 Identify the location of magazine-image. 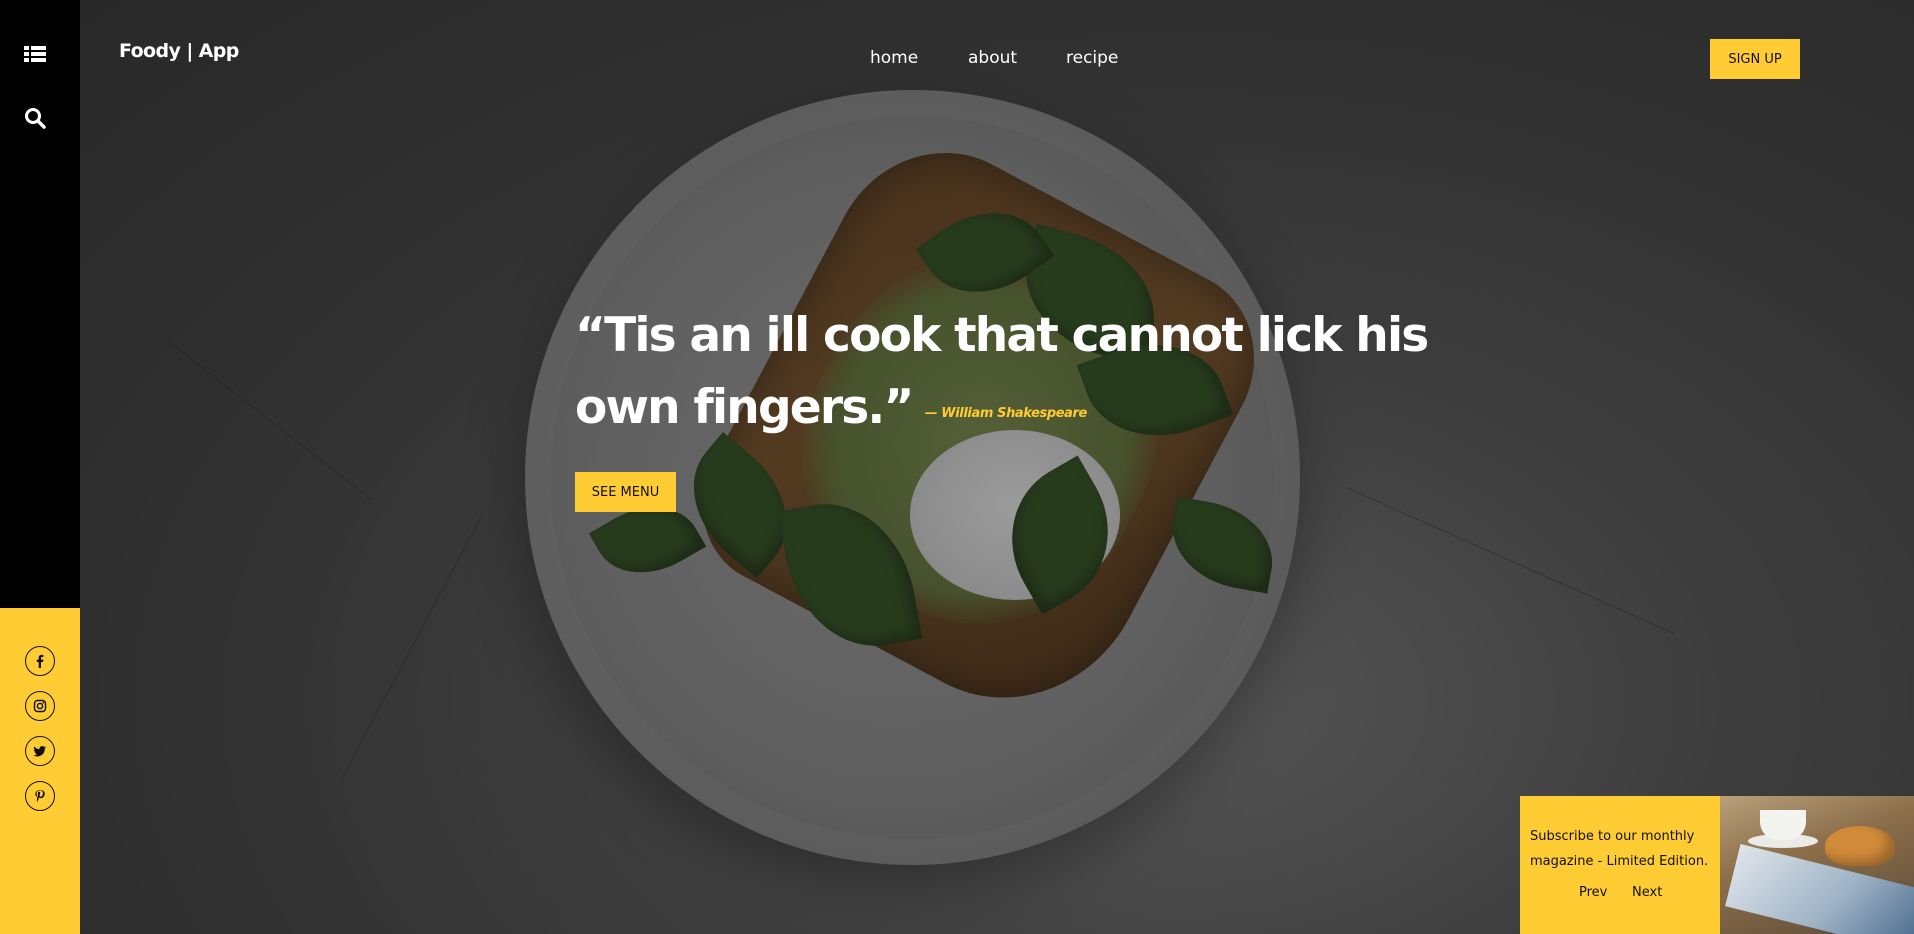
(1817, 865).